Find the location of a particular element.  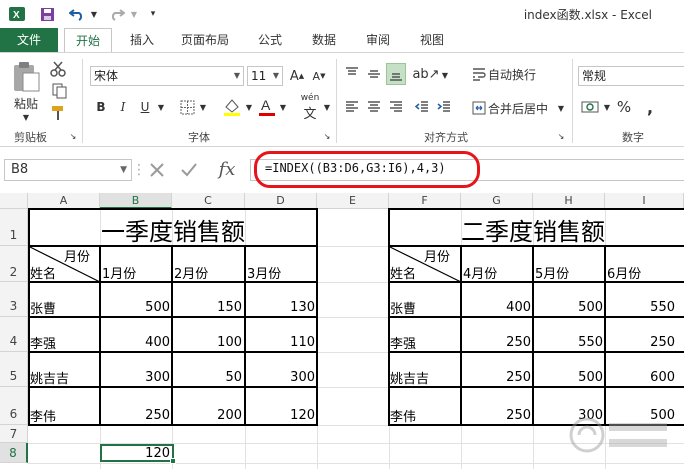

row-header-8: 8 is located at coordinates (14, 453).